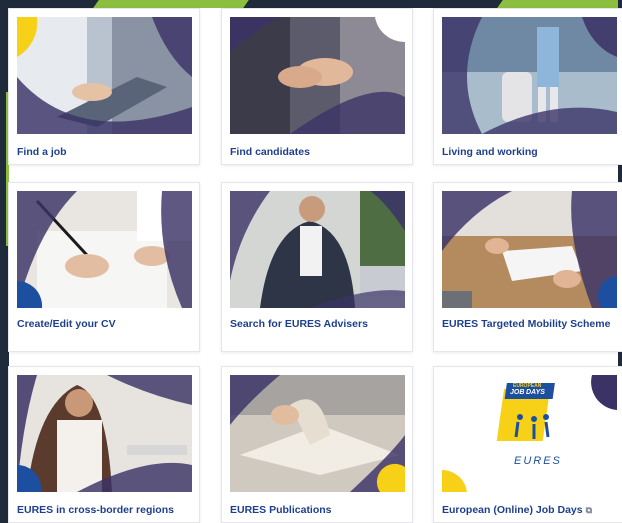 Image resolution: width=622 pixels, height=523 pixels. I want to click on card-living-and-working: Living and working, so click(527, 86).